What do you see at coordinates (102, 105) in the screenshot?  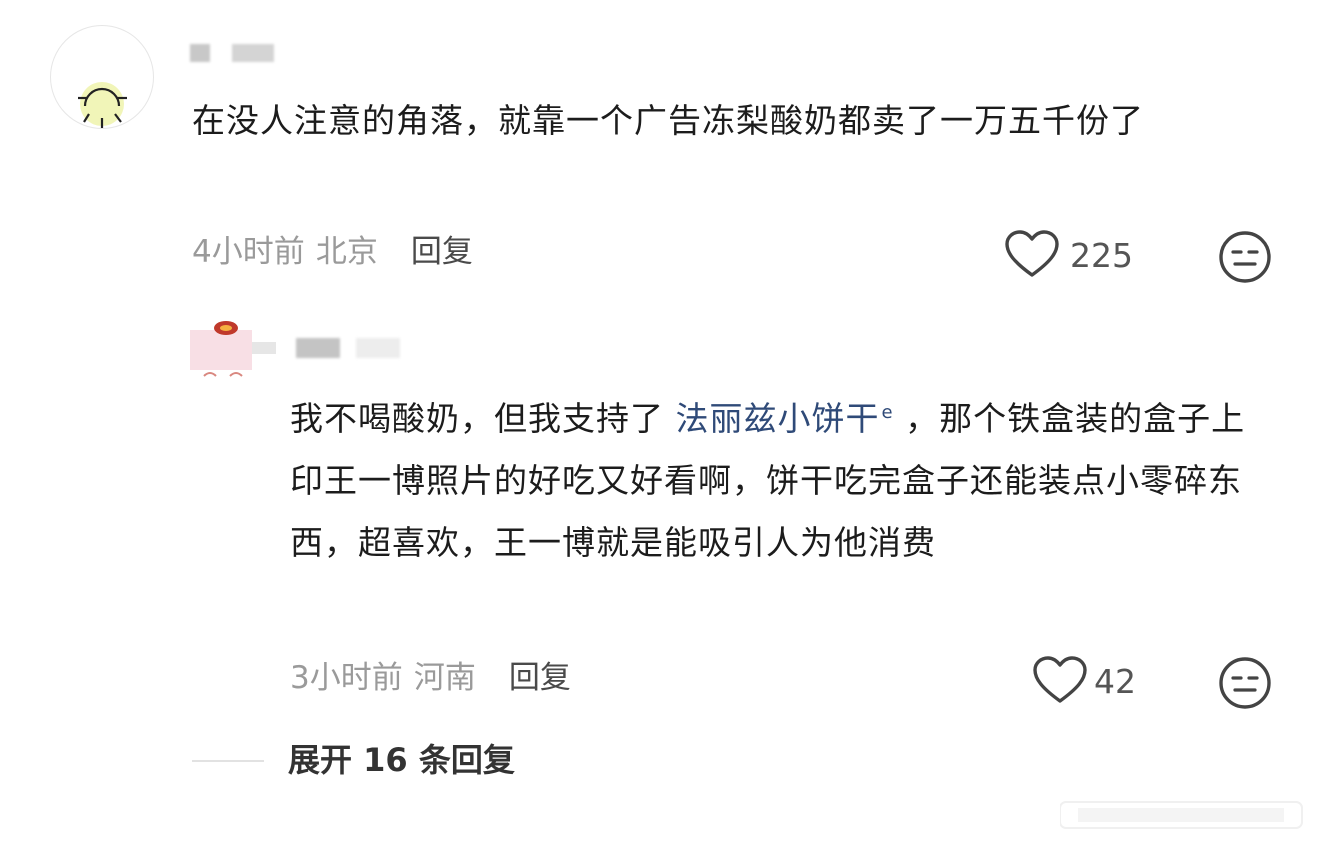 I see `sun-avatar-icon` at bounding box center [102, 105].